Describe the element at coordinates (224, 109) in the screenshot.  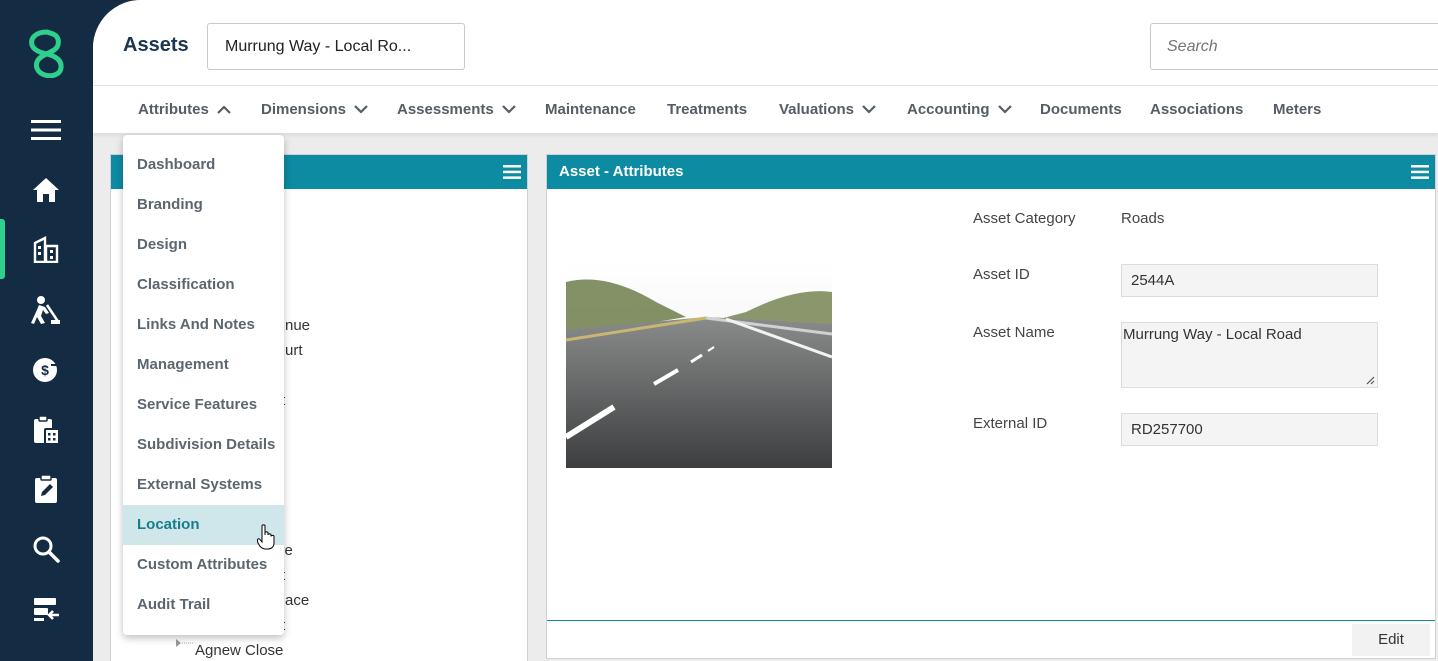
I see `chevron-up-icon` at that location.